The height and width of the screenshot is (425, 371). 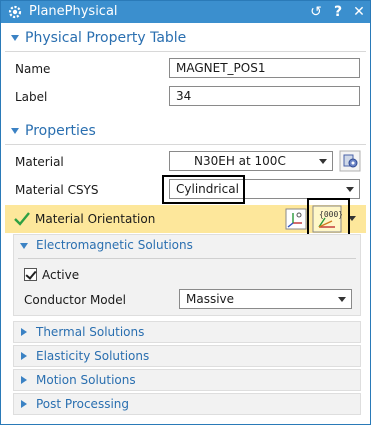 I want to click on physical-property-table-title: Physical Property Table, so click(x=106, y=38).